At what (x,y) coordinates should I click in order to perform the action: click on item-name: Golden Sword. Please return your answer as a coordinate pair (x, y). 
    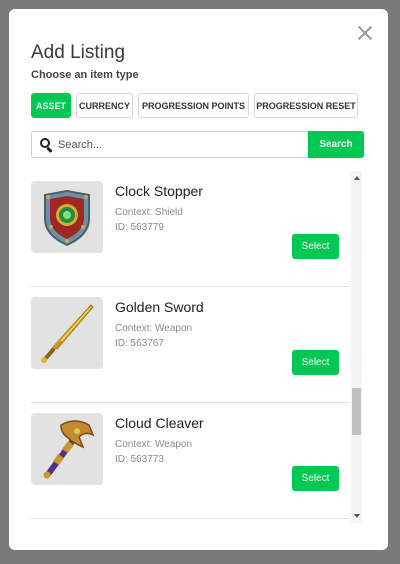
    Looking at the image, I should click on (159, 307).